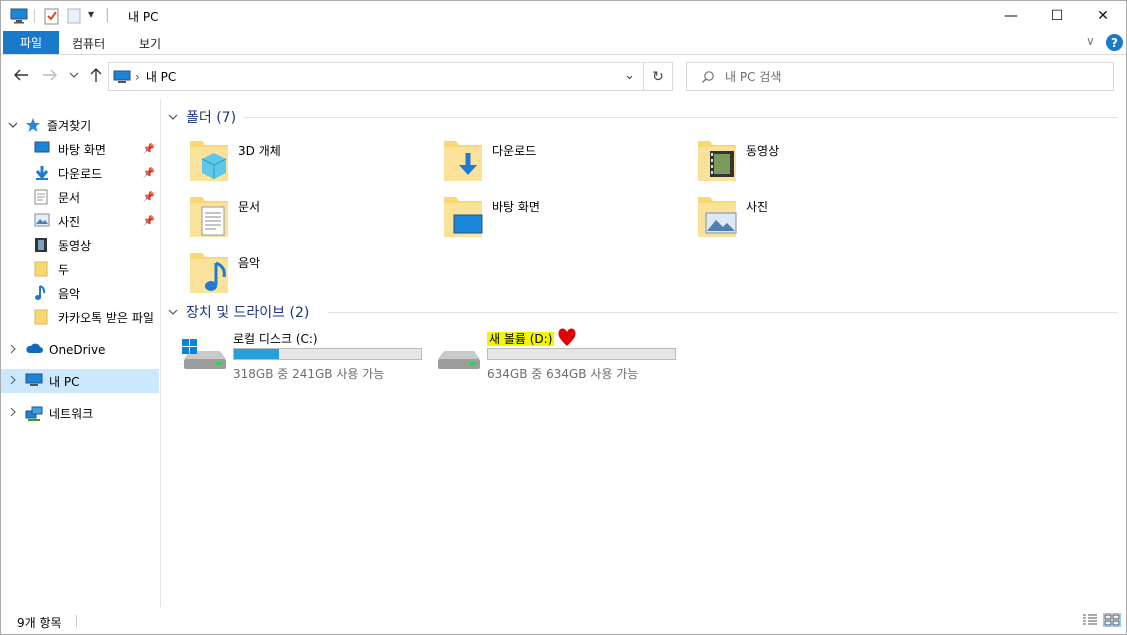  I want to click on help-icon: ?, so click(1114, 42).